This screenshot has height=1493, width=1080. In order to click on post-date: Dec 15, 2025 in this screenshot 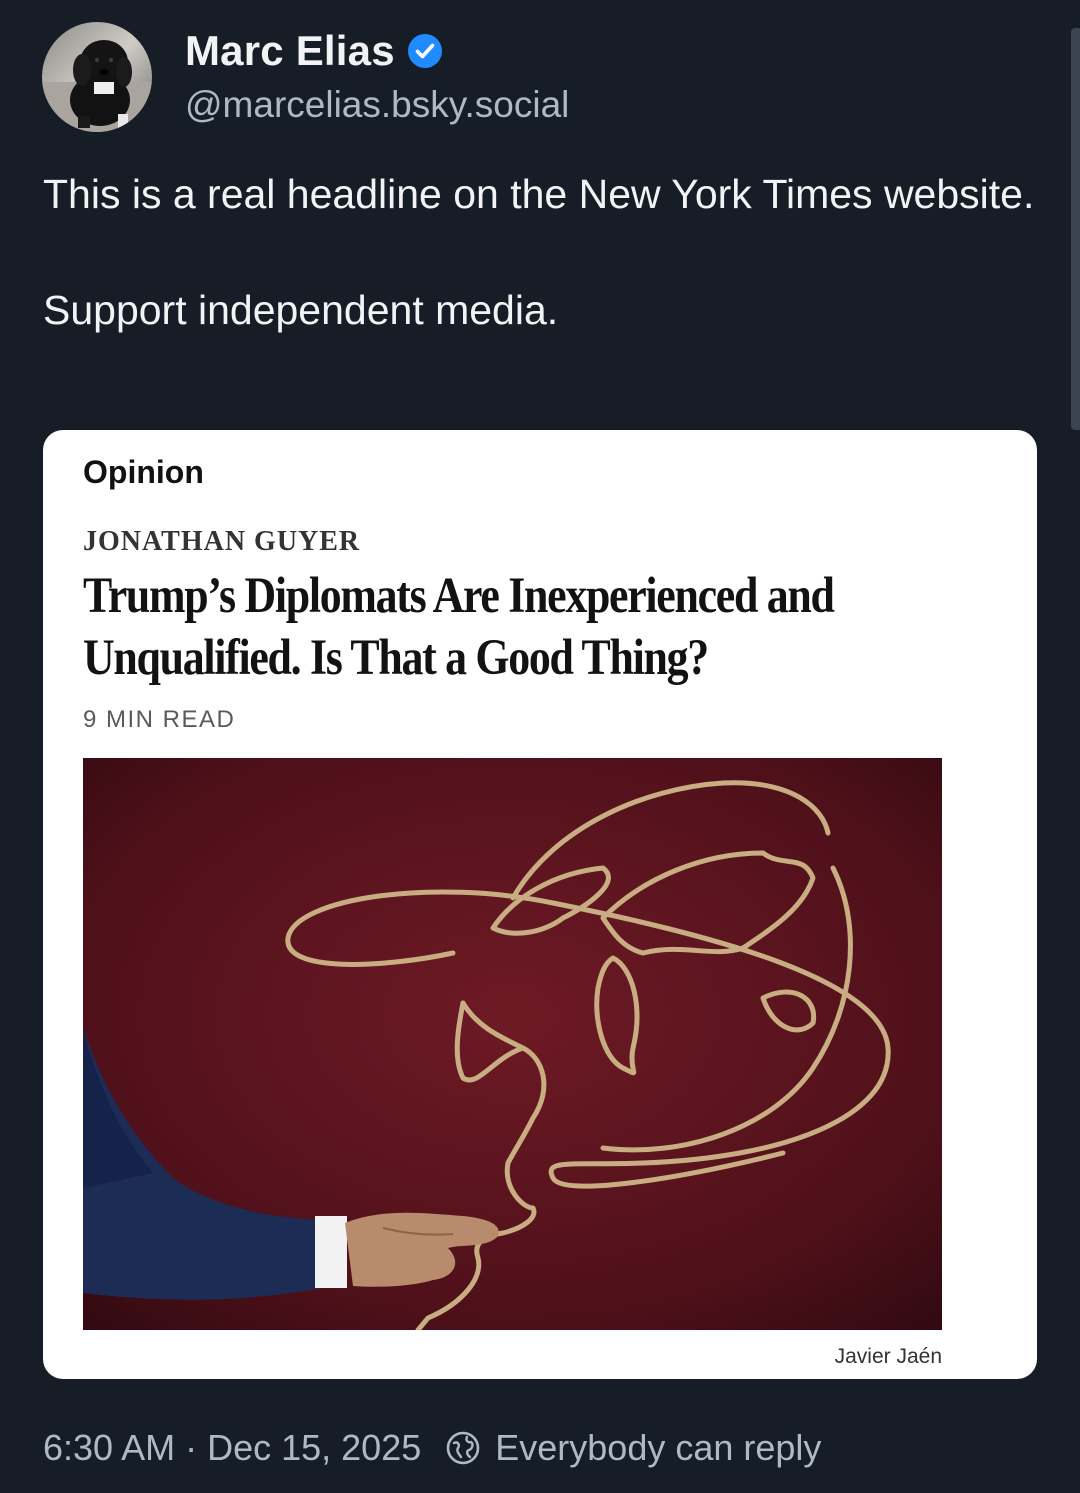, I will do `click(314, 1447)`.